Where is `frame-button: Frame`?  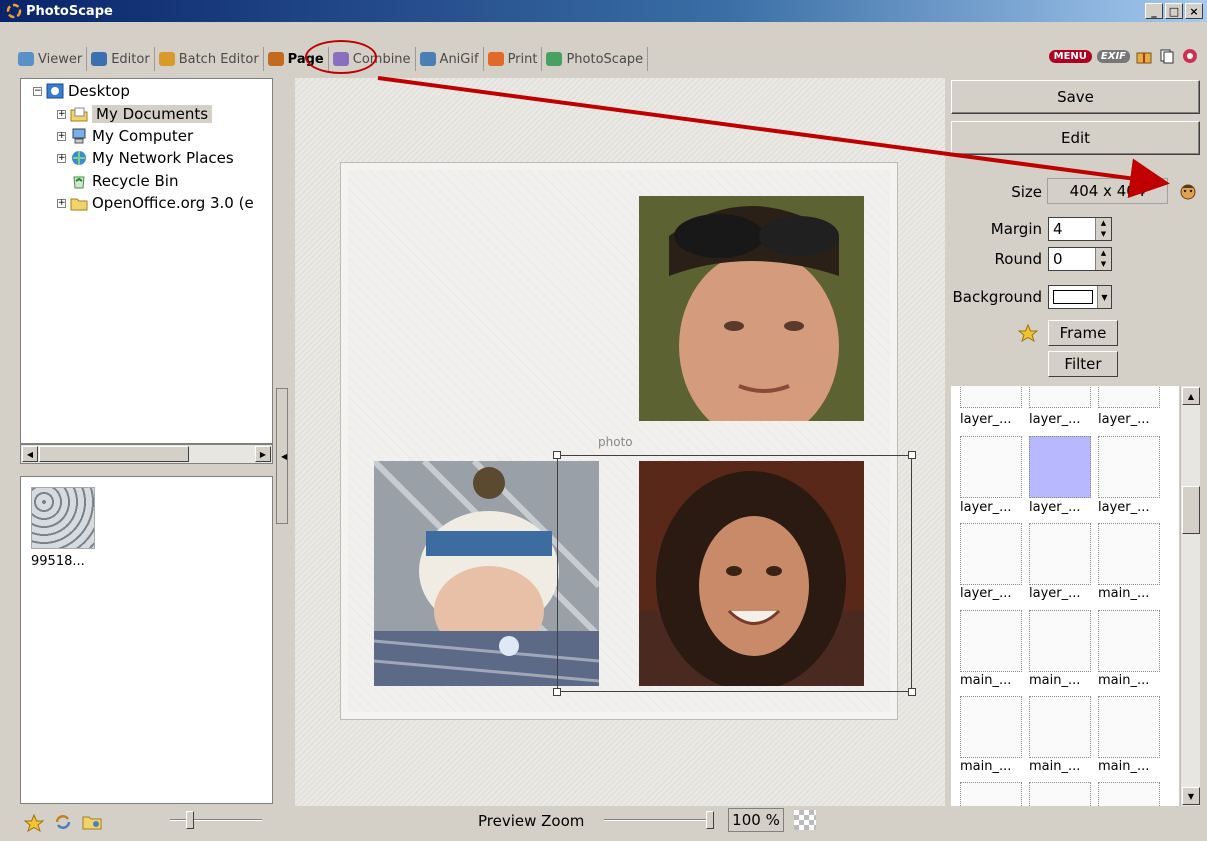
frame-button: Frame is located at coordinates (1083, 333).